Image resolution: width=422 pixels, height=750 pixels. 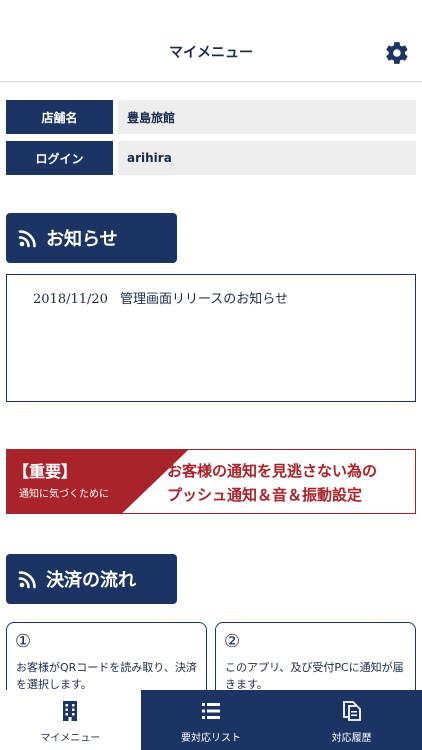 I want to click on step-number: ①, so click(x=23, y=641).